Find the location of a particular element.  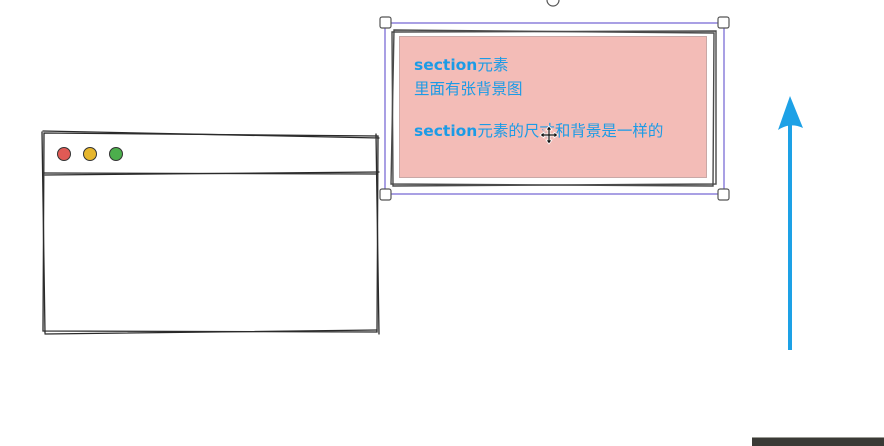

close-traffic-light is located at coordinates (64, 154).